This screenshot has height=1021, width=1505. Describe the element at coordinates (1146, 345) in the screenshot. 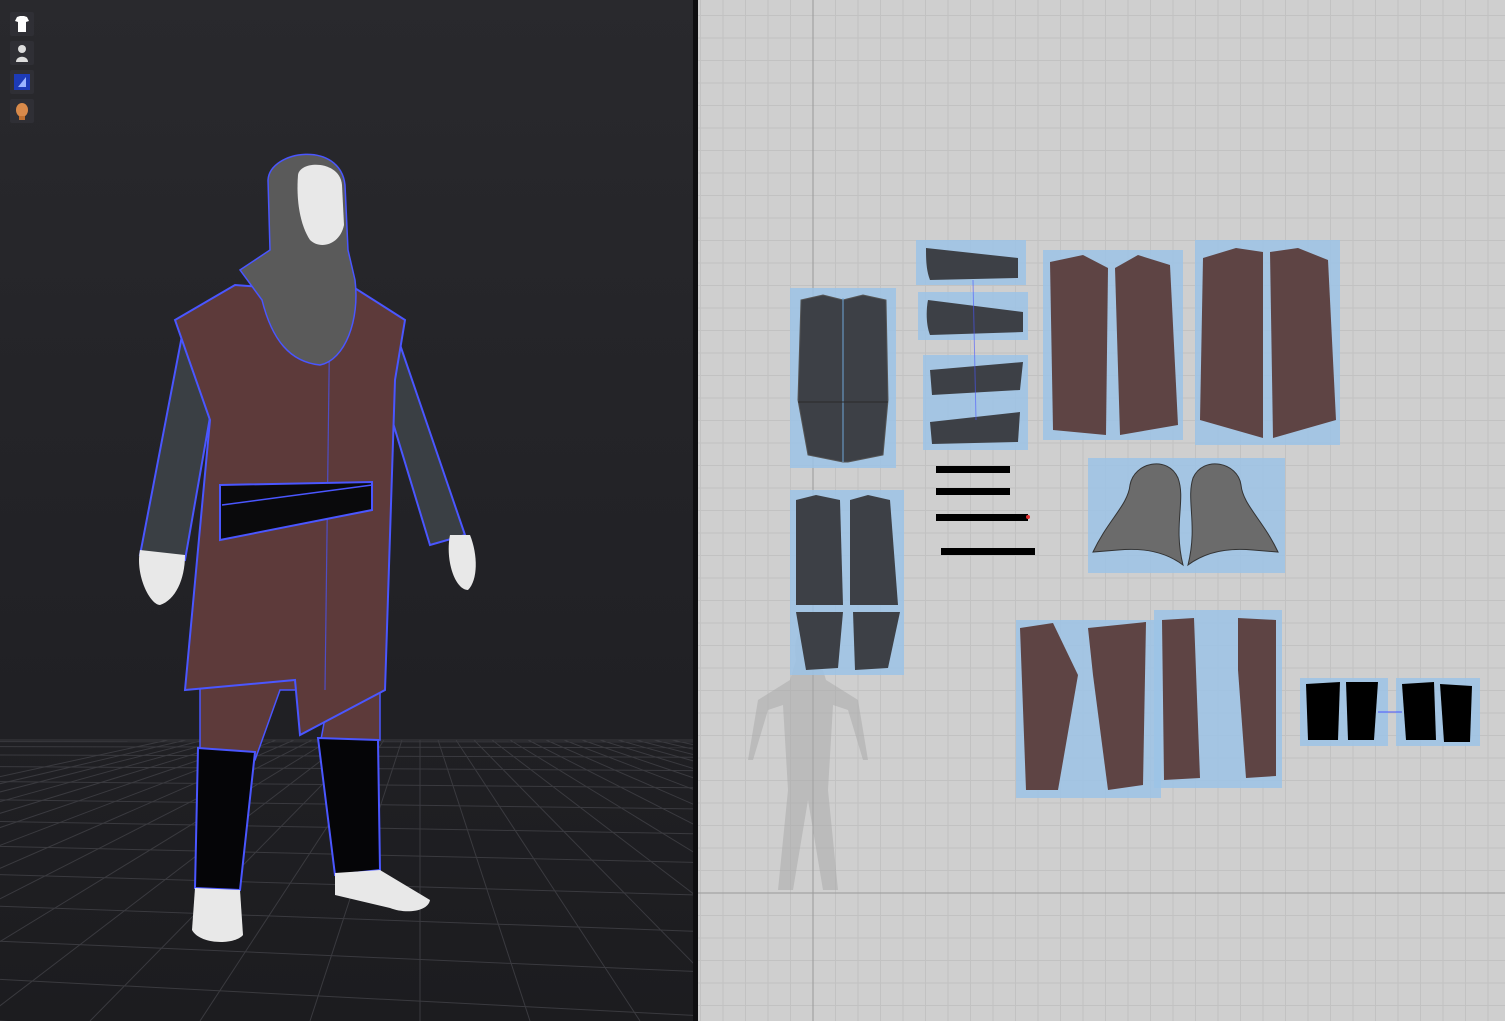

I see `pattern-piece-tunic-front-right` at that location.